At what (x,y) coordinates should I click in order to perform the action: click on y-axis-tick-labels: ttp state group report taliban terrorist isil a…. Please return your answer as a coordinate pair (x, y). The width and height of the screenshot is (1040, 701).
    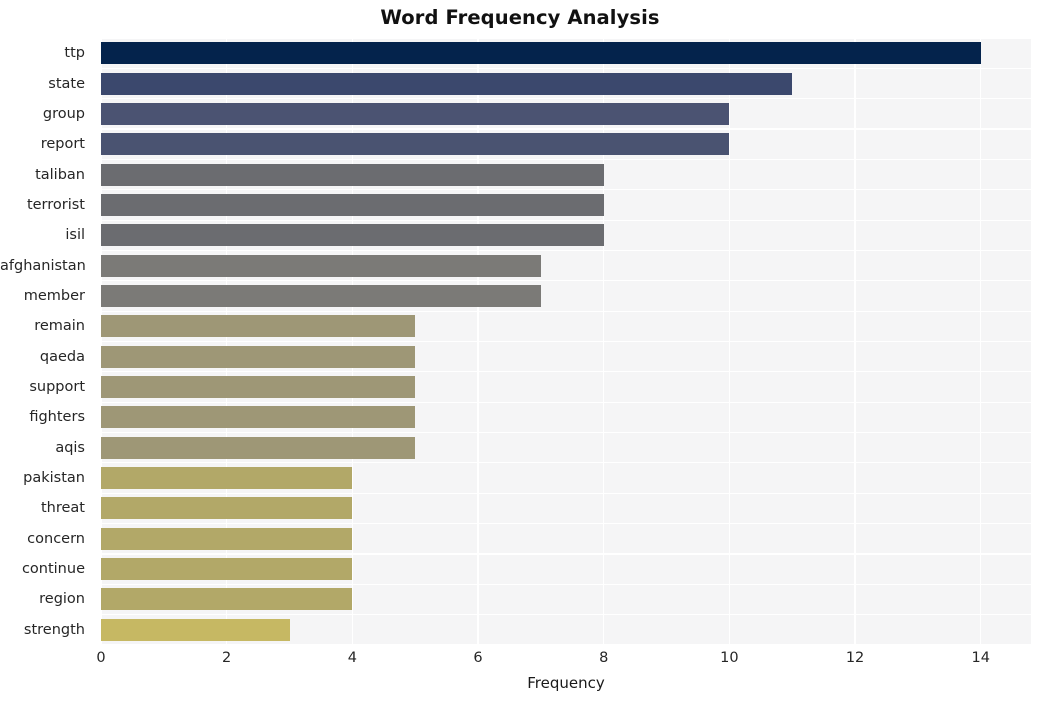
    Looking at the image, I should click on (46, 341).